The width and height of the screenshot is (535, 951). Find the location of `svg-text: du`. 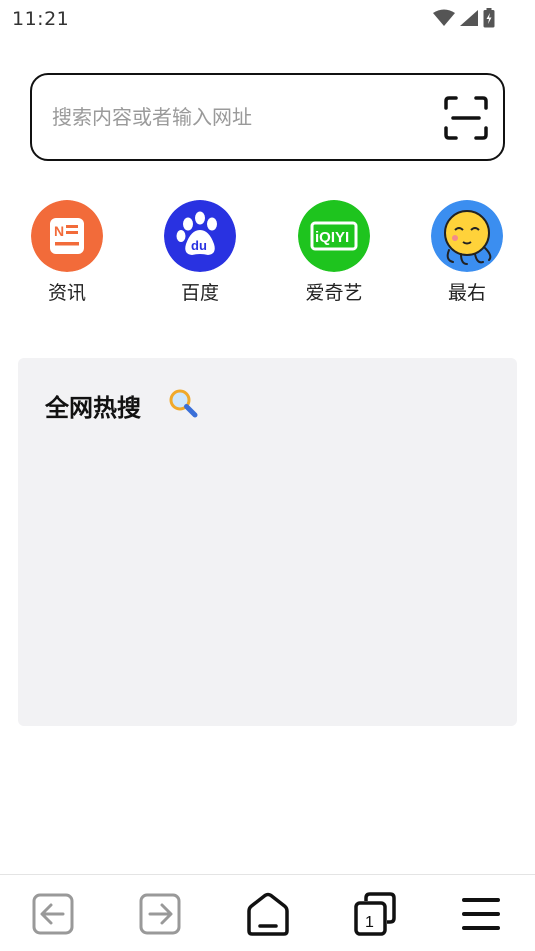

svg-text: du is located at coordinates (199, 245).